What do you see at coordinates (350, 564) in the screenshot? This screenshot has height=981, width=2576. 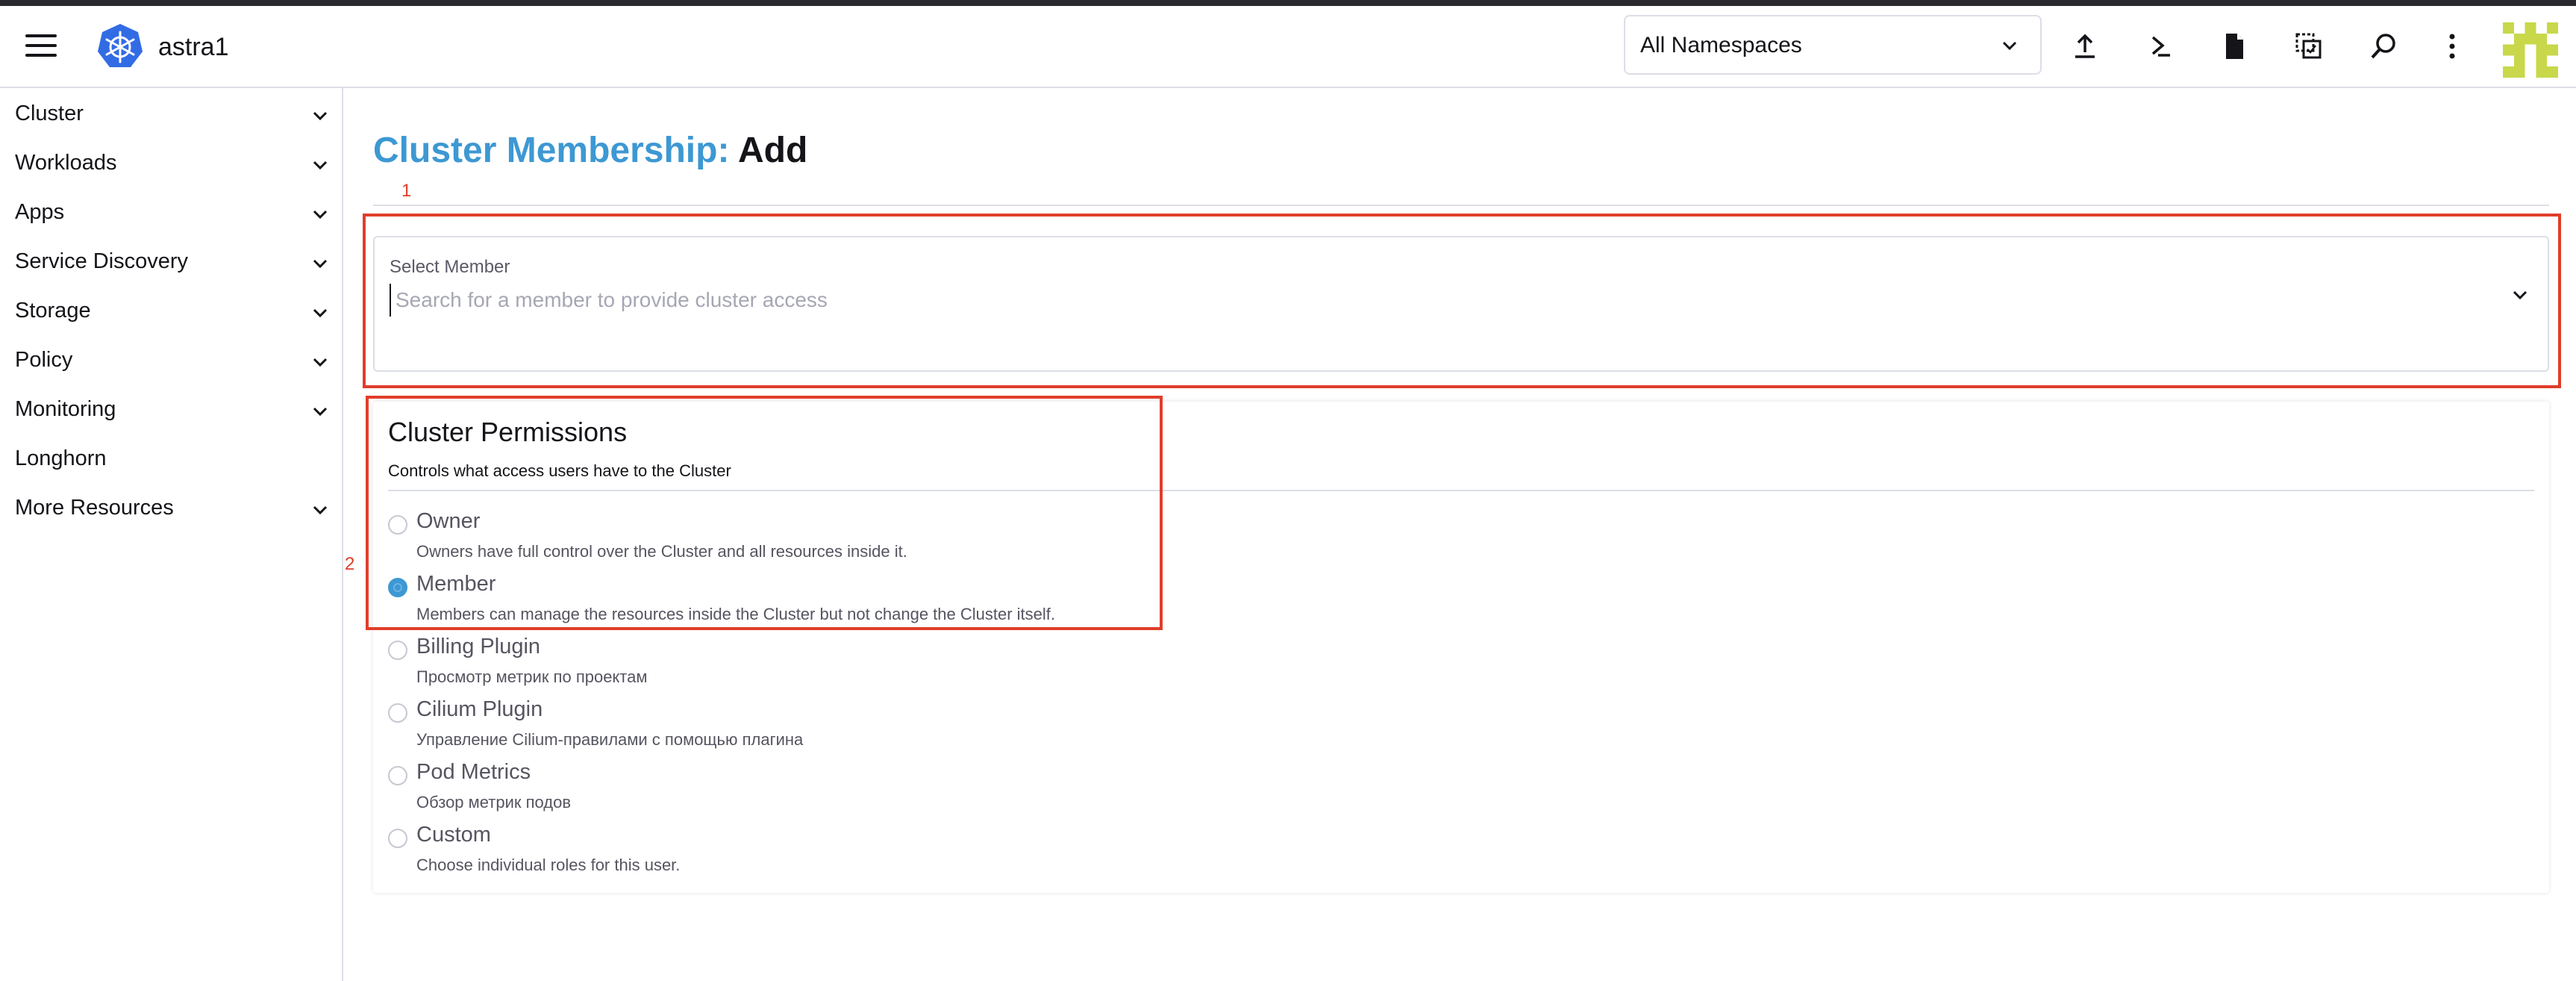 I see `annotation-number-2: 2` at bounding box center [350, 564].